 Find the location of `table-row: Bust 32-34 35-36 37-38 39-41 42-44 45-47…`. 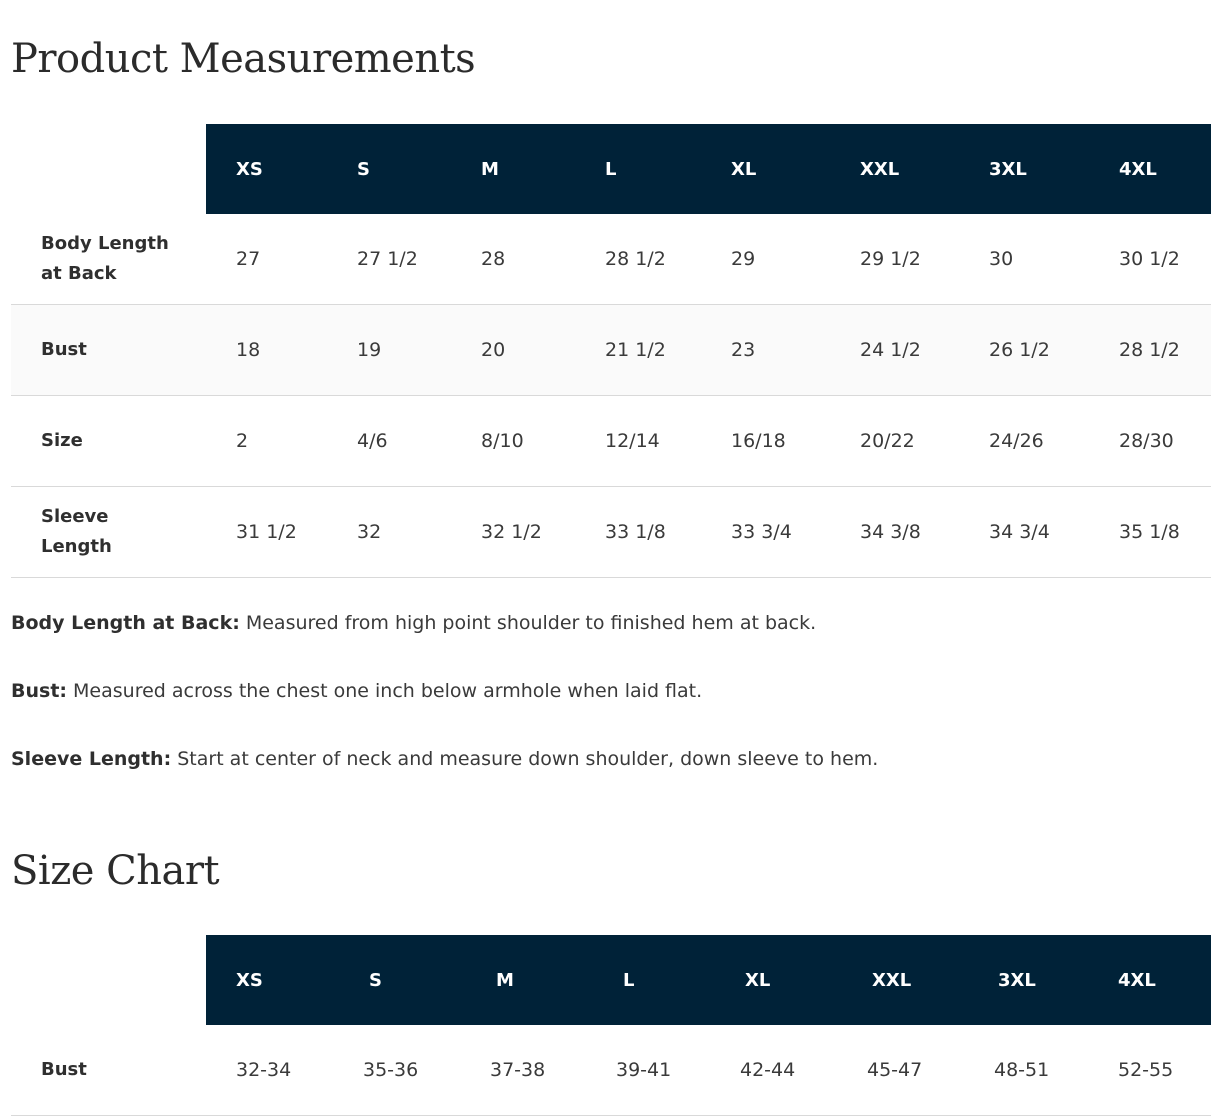

table-row: Bust 32-34 35-36 37-38 39-41 42-44 45-47… is located at coordinates (611, 1070).